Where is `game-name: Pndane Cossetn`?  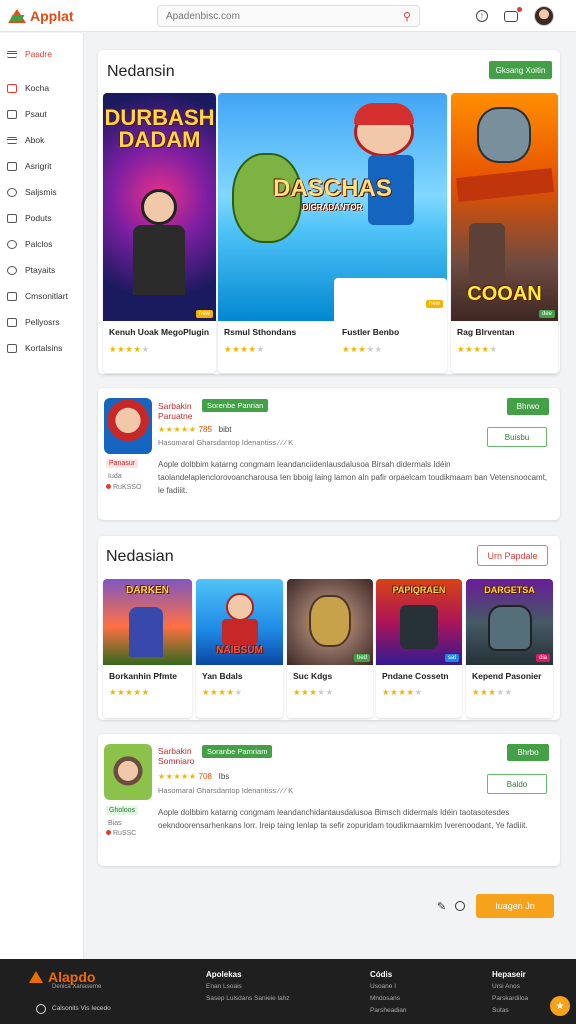 game-name: Pndane Cossetn is located at coordinates (415, 676).